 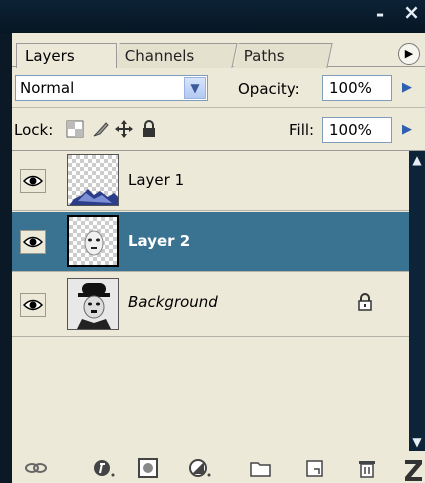 I want to click on tab-layers: Layers, so click(x=66, y=55).